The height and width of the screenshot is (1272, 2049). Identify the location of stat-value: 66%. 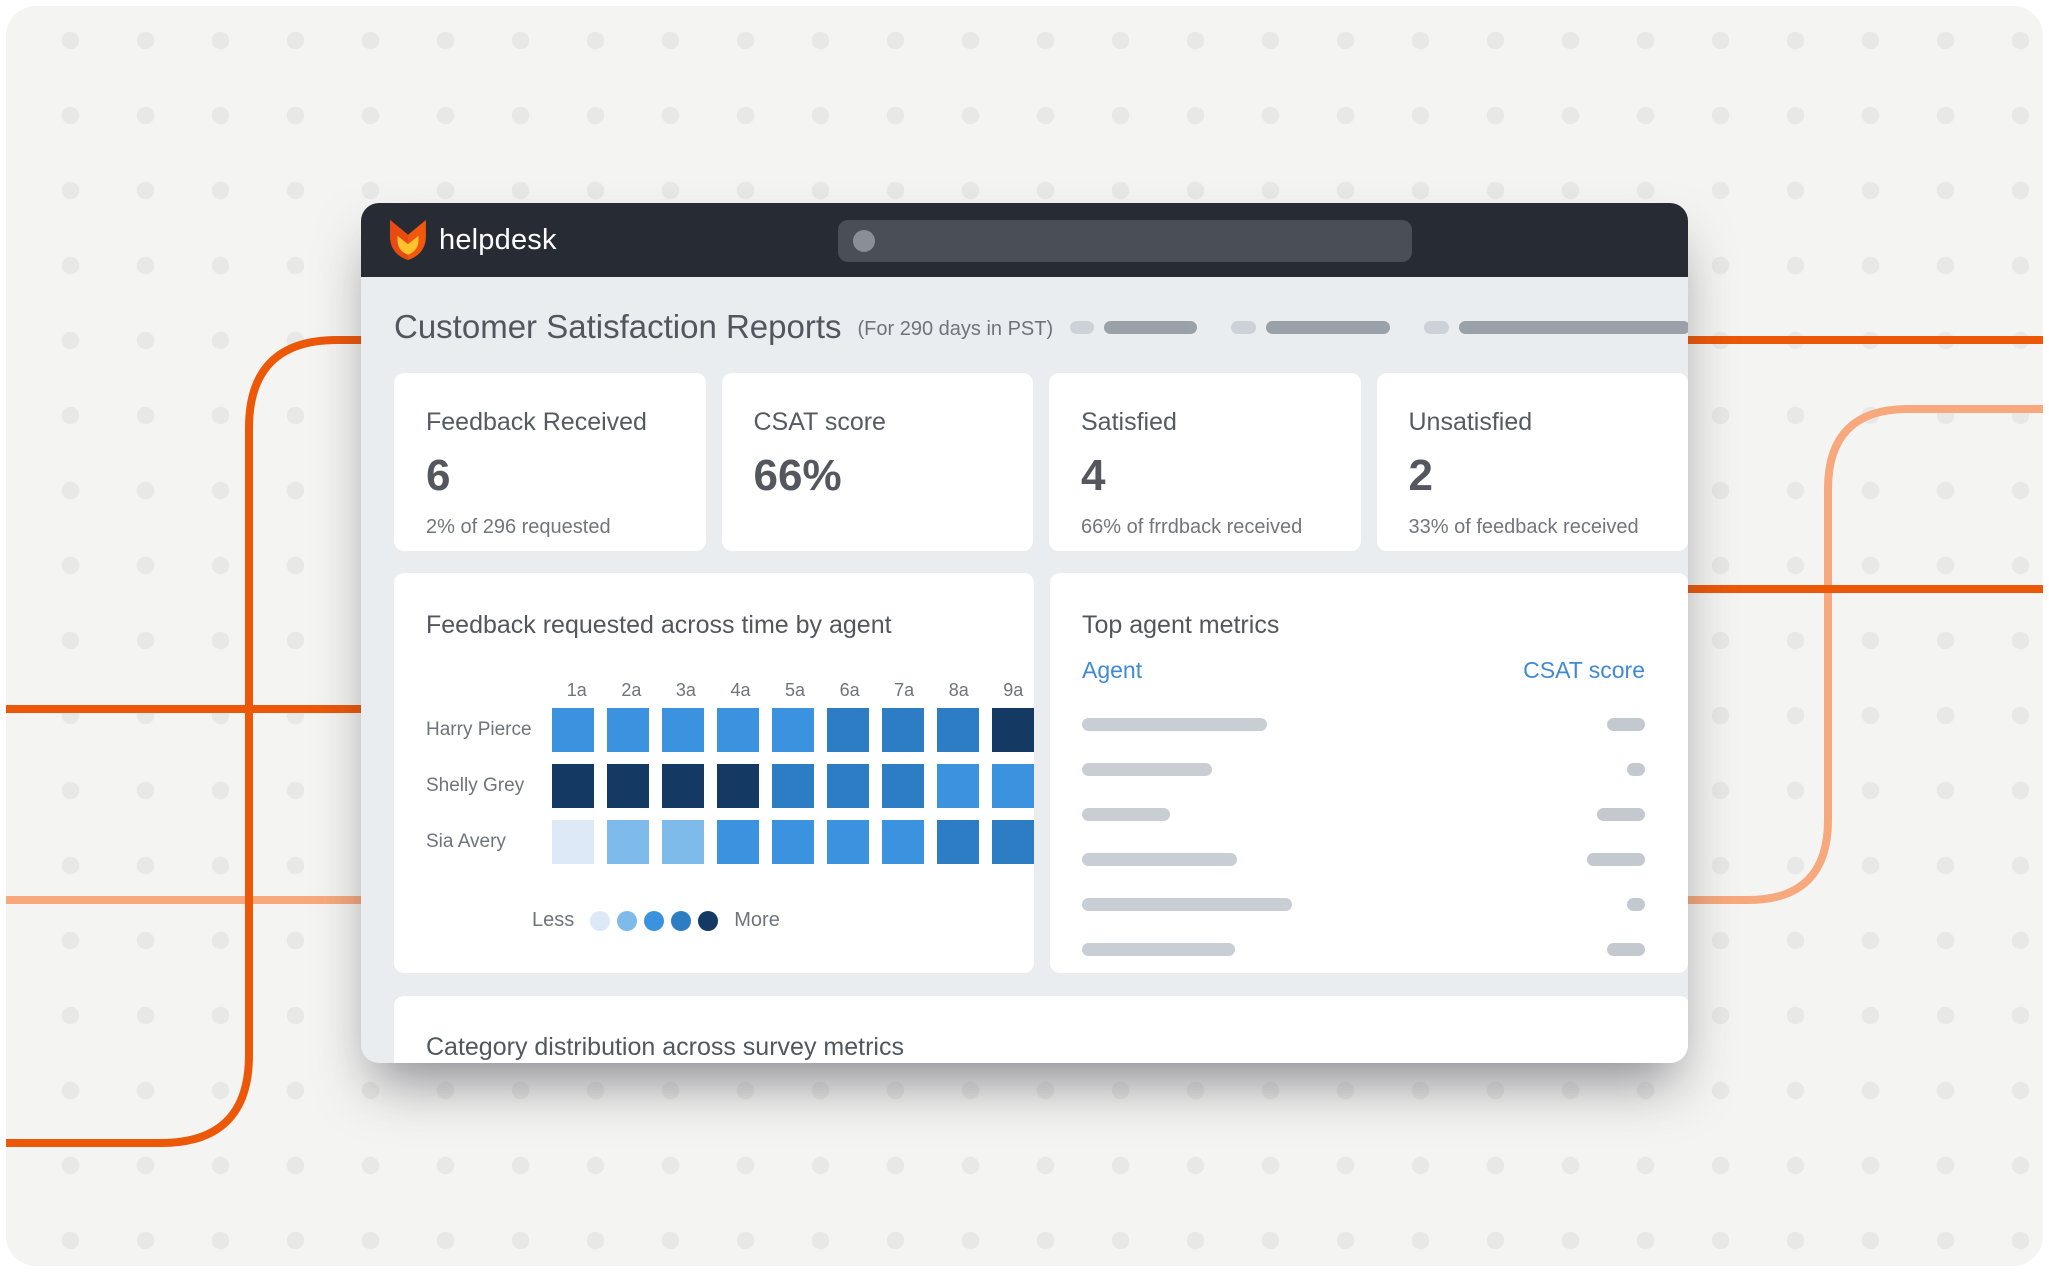
(797, 475).